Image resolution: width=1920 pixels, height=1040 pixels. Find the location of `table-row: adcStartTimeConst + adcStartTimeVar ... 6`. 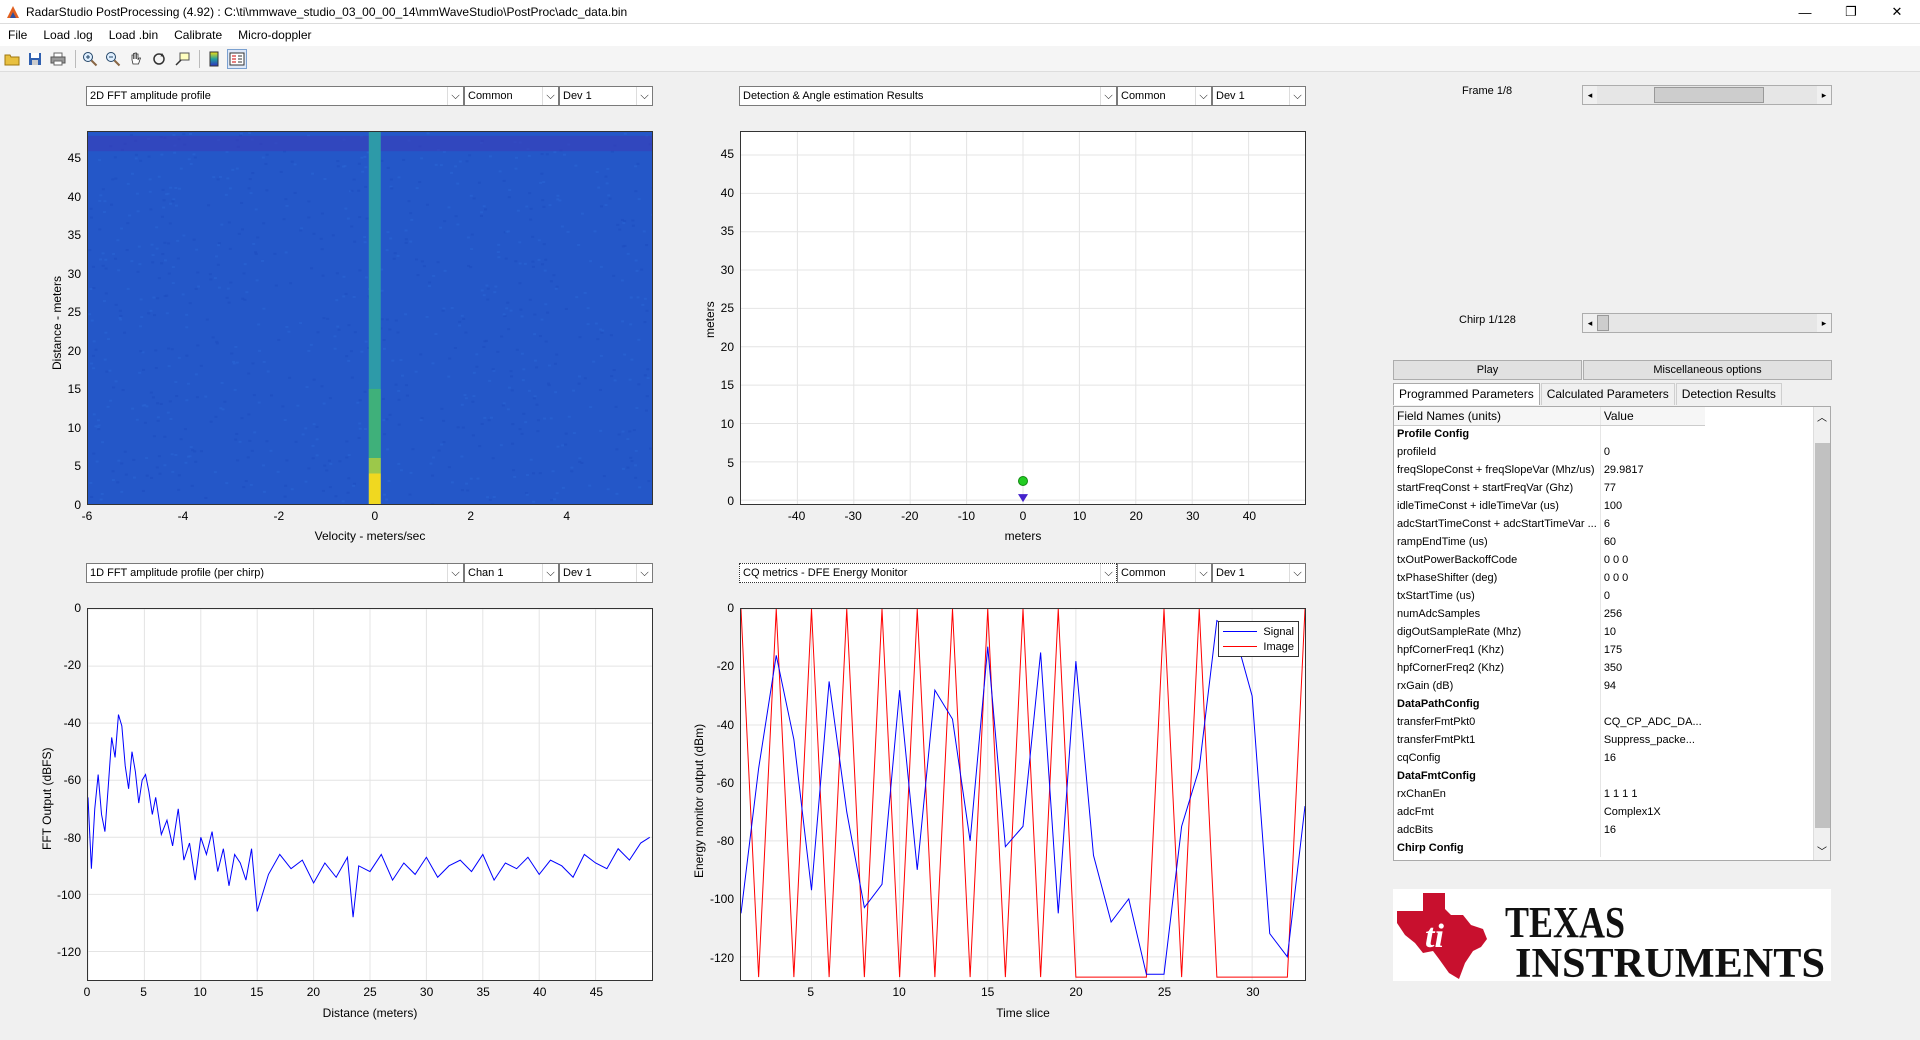

table-row: adcStartTimeConst + adcStartTimeVar ... 6 is located at coordinates (1549, 524).